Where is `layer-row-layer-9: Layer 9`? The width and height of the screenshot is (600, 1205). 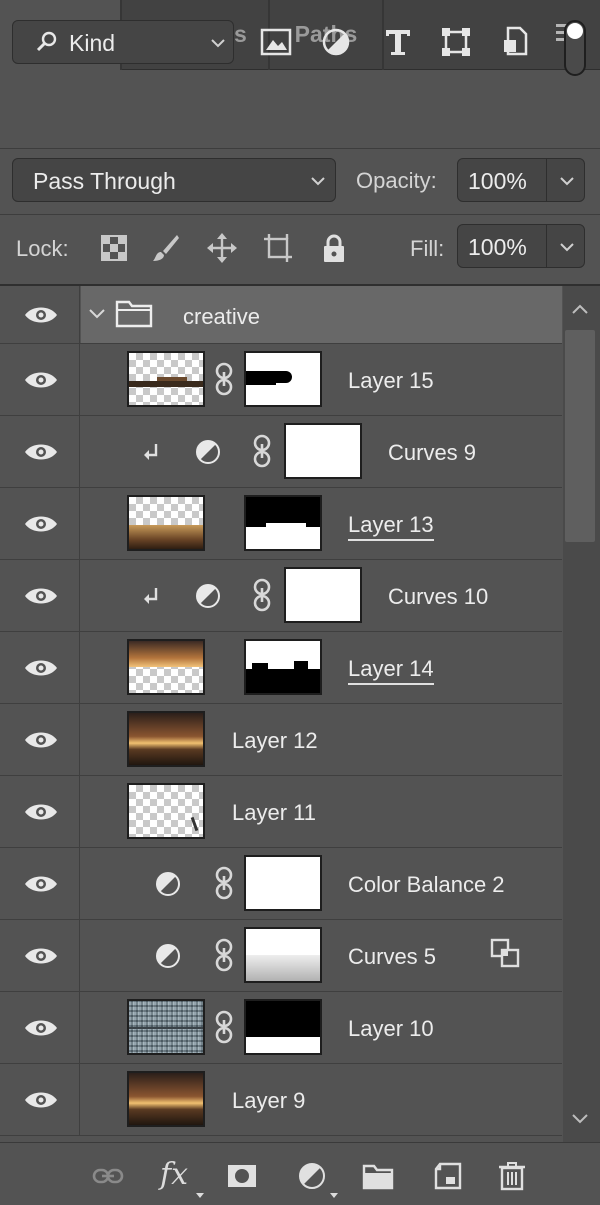 layer-row-layer-9: Layer 9 is located at coordinates (281, 1100).